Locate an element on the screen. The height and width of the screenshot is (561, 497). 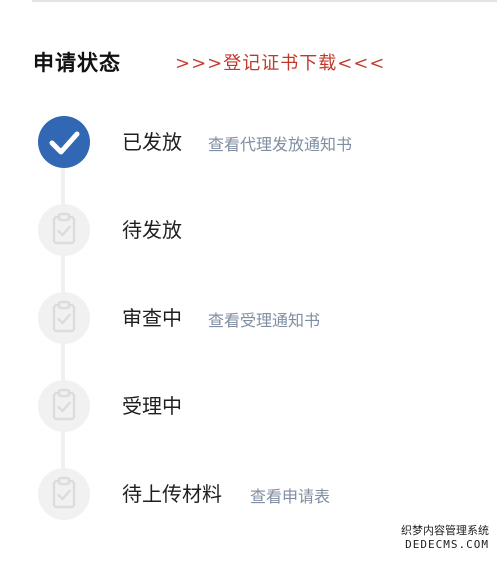
watermark: 织梦内容管理系统 DEDECMS.COM is located at coordinates (434, 539).